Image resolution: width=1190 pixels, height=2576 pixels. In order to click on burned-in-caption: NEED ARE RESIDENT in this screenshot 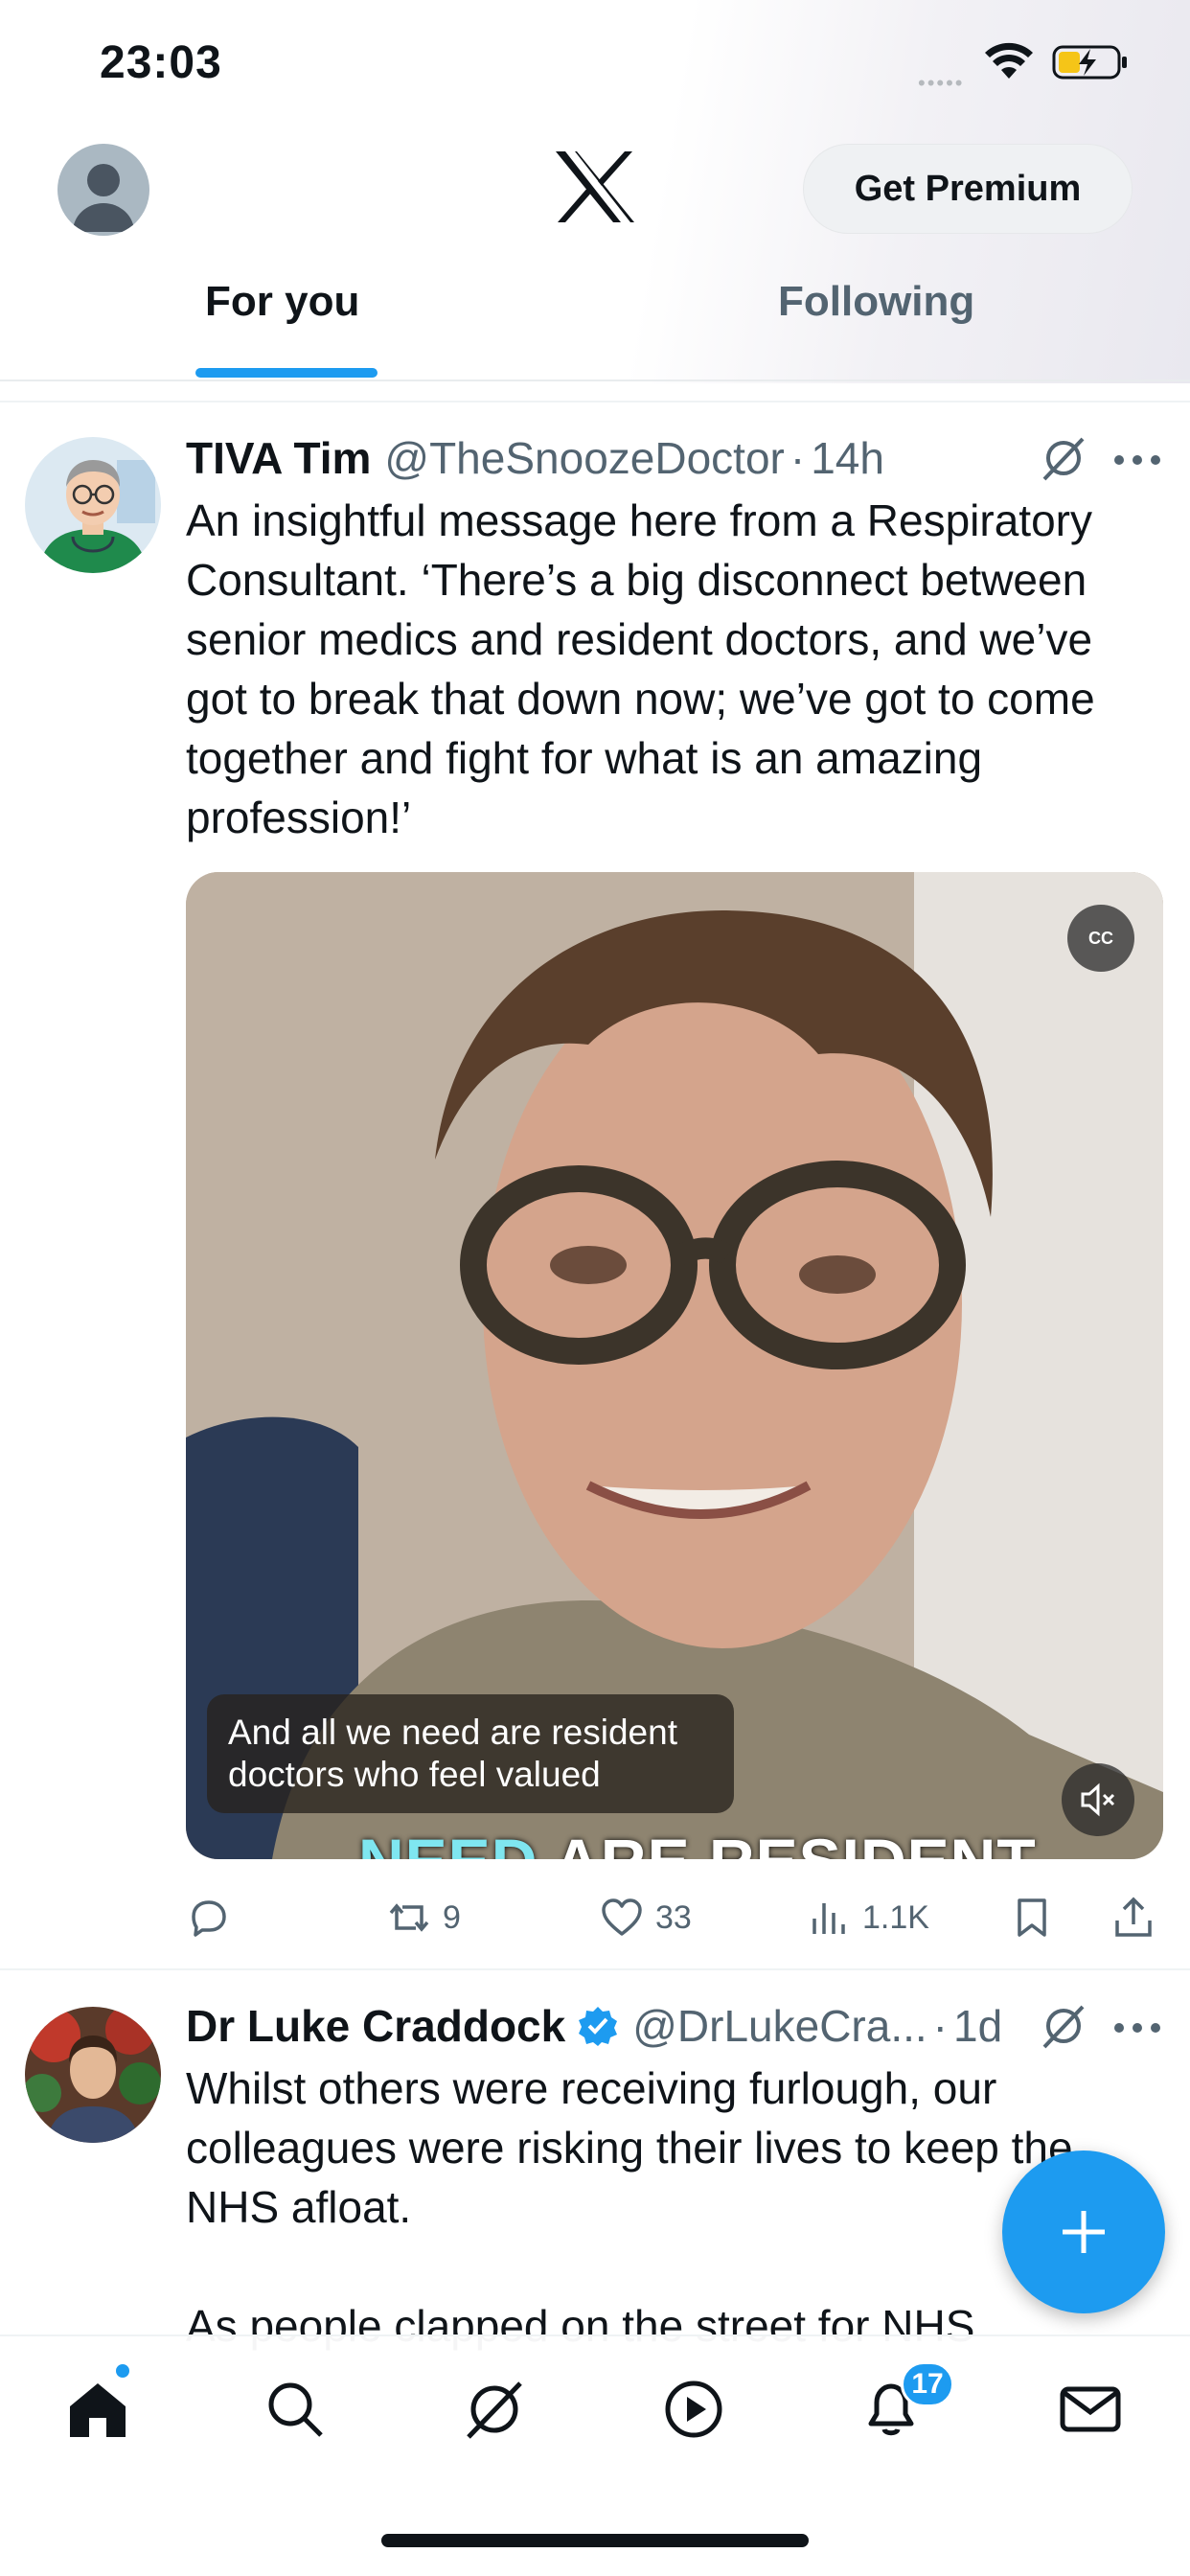, I will do `click(698, 1842)`.